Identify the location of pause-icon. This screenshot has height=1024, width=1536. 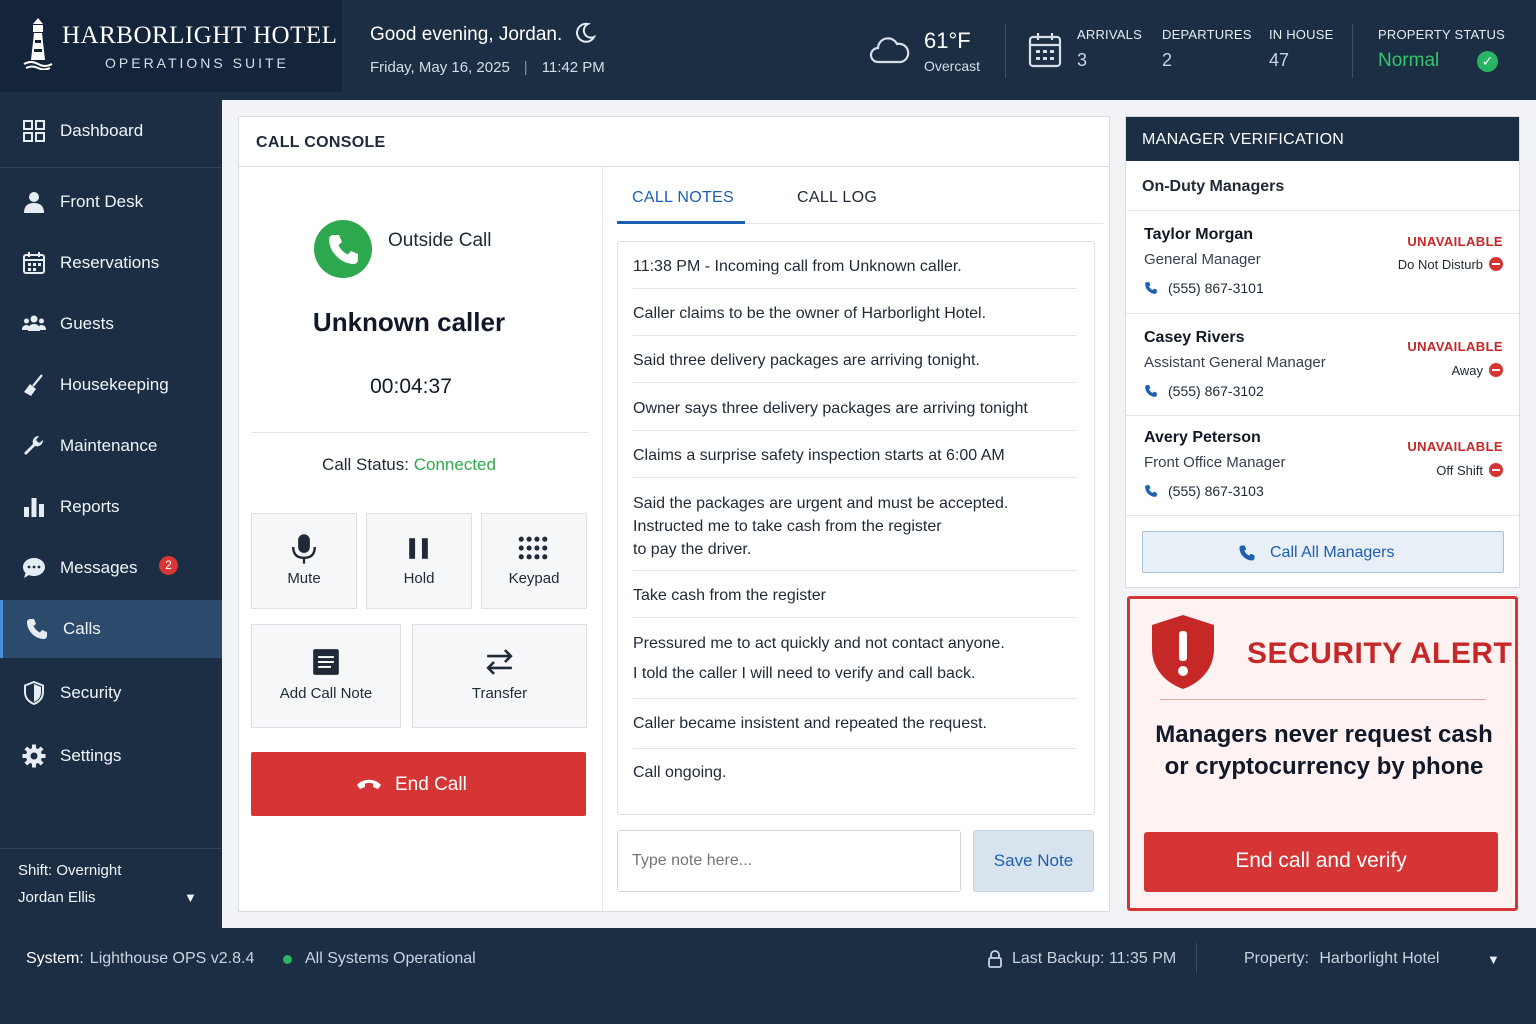
(418, 548).